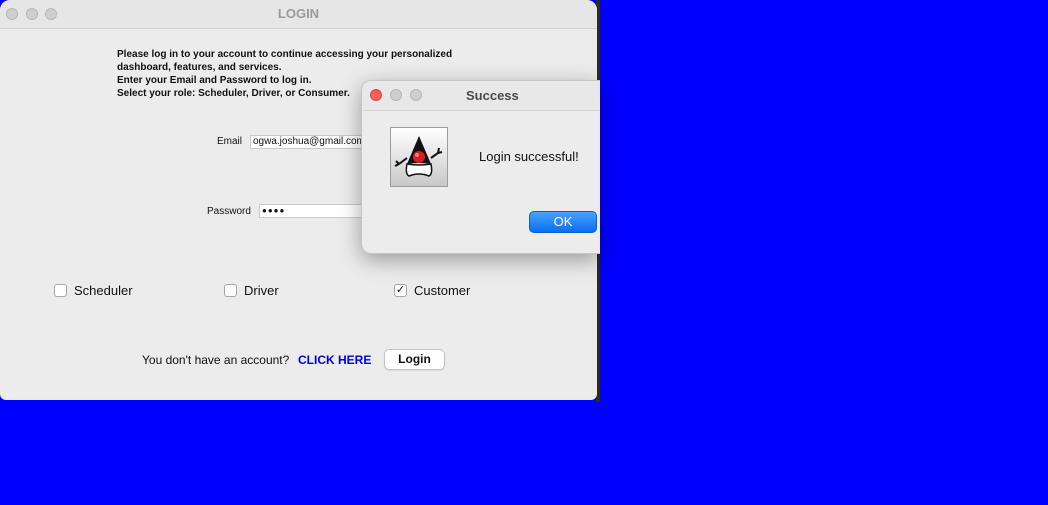 The width and height of the screenshot is (1048, 505). What do you see at coordinates (442, 290) in the screenshot?
I see `customer-label: Customer` at bounding box center [442, 290].